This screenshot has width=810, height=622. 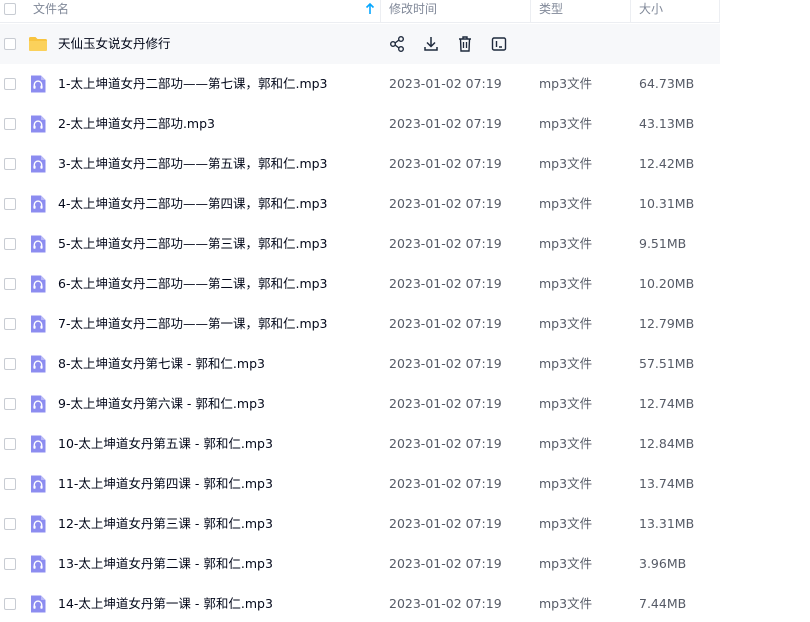 I want to click on file-name: 12-太上坤道女丹第三课 - 郭和仁.mp3, so click(x=165, y=524).